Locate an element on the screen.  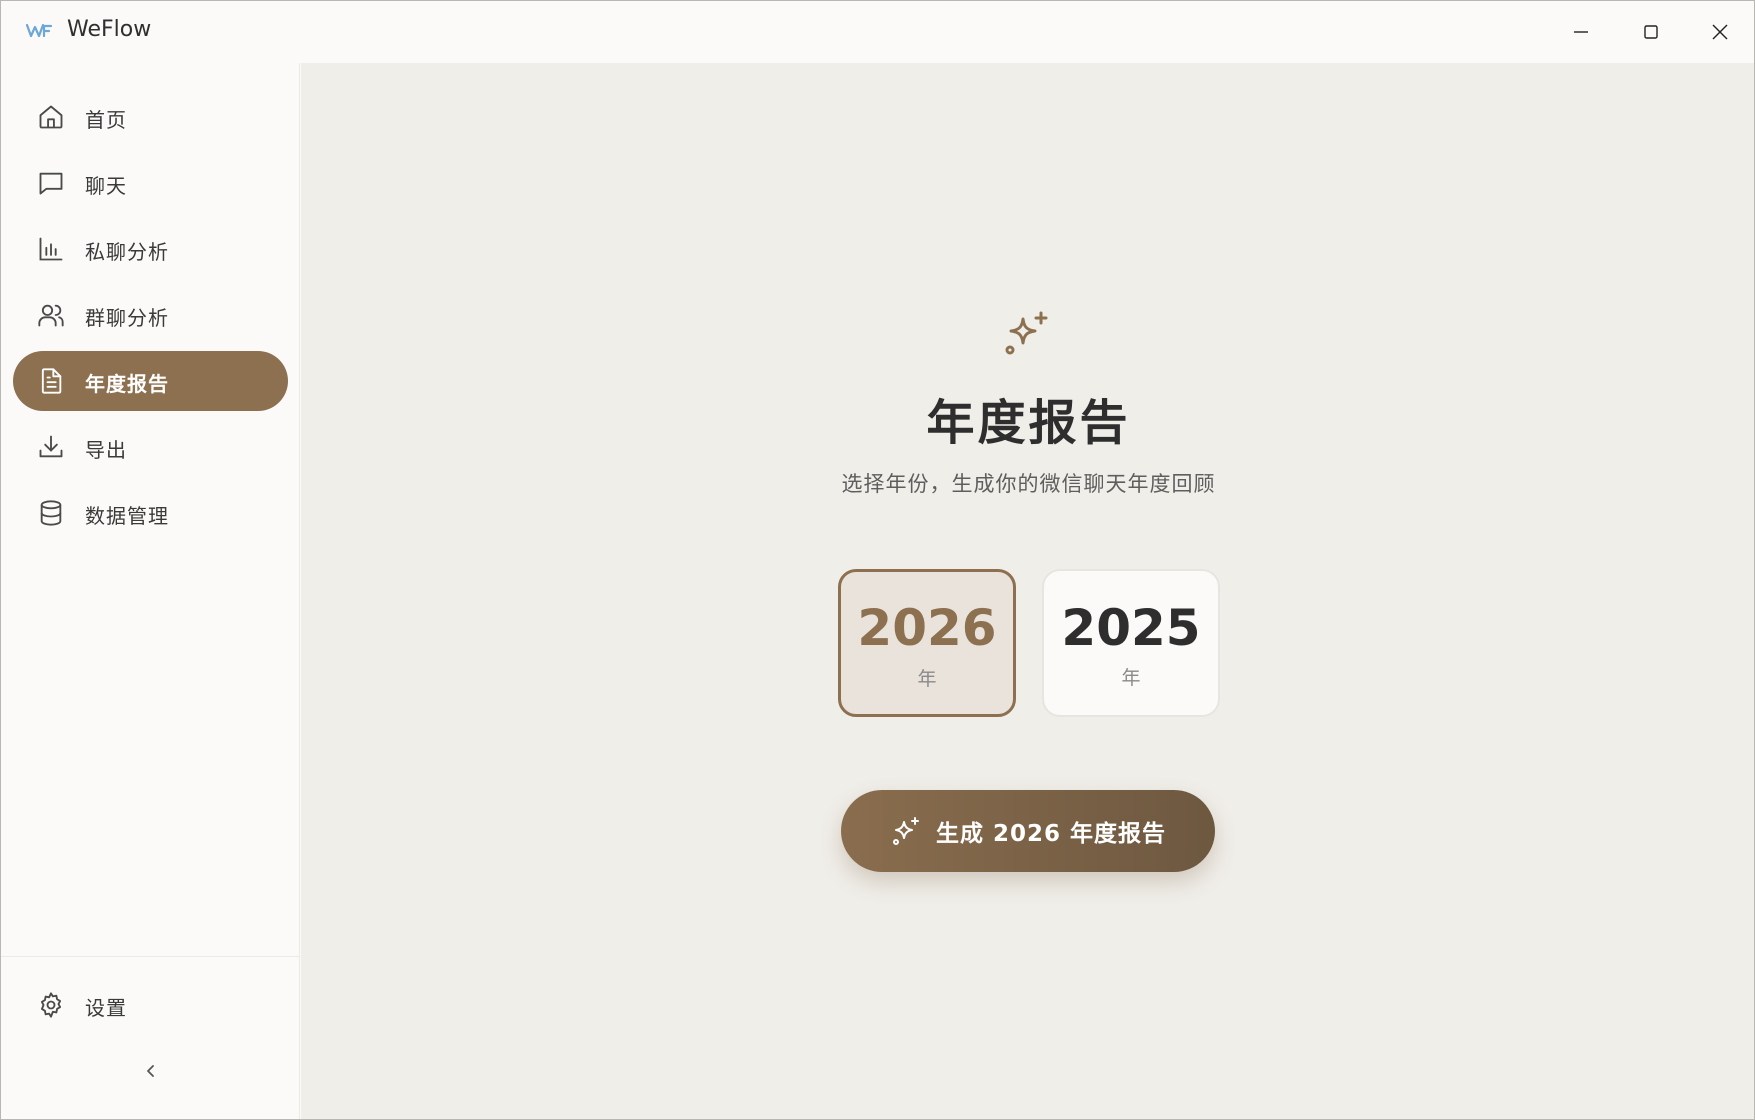
sidebar-item-label: 数据管理 is located at coordinates (127, 516).